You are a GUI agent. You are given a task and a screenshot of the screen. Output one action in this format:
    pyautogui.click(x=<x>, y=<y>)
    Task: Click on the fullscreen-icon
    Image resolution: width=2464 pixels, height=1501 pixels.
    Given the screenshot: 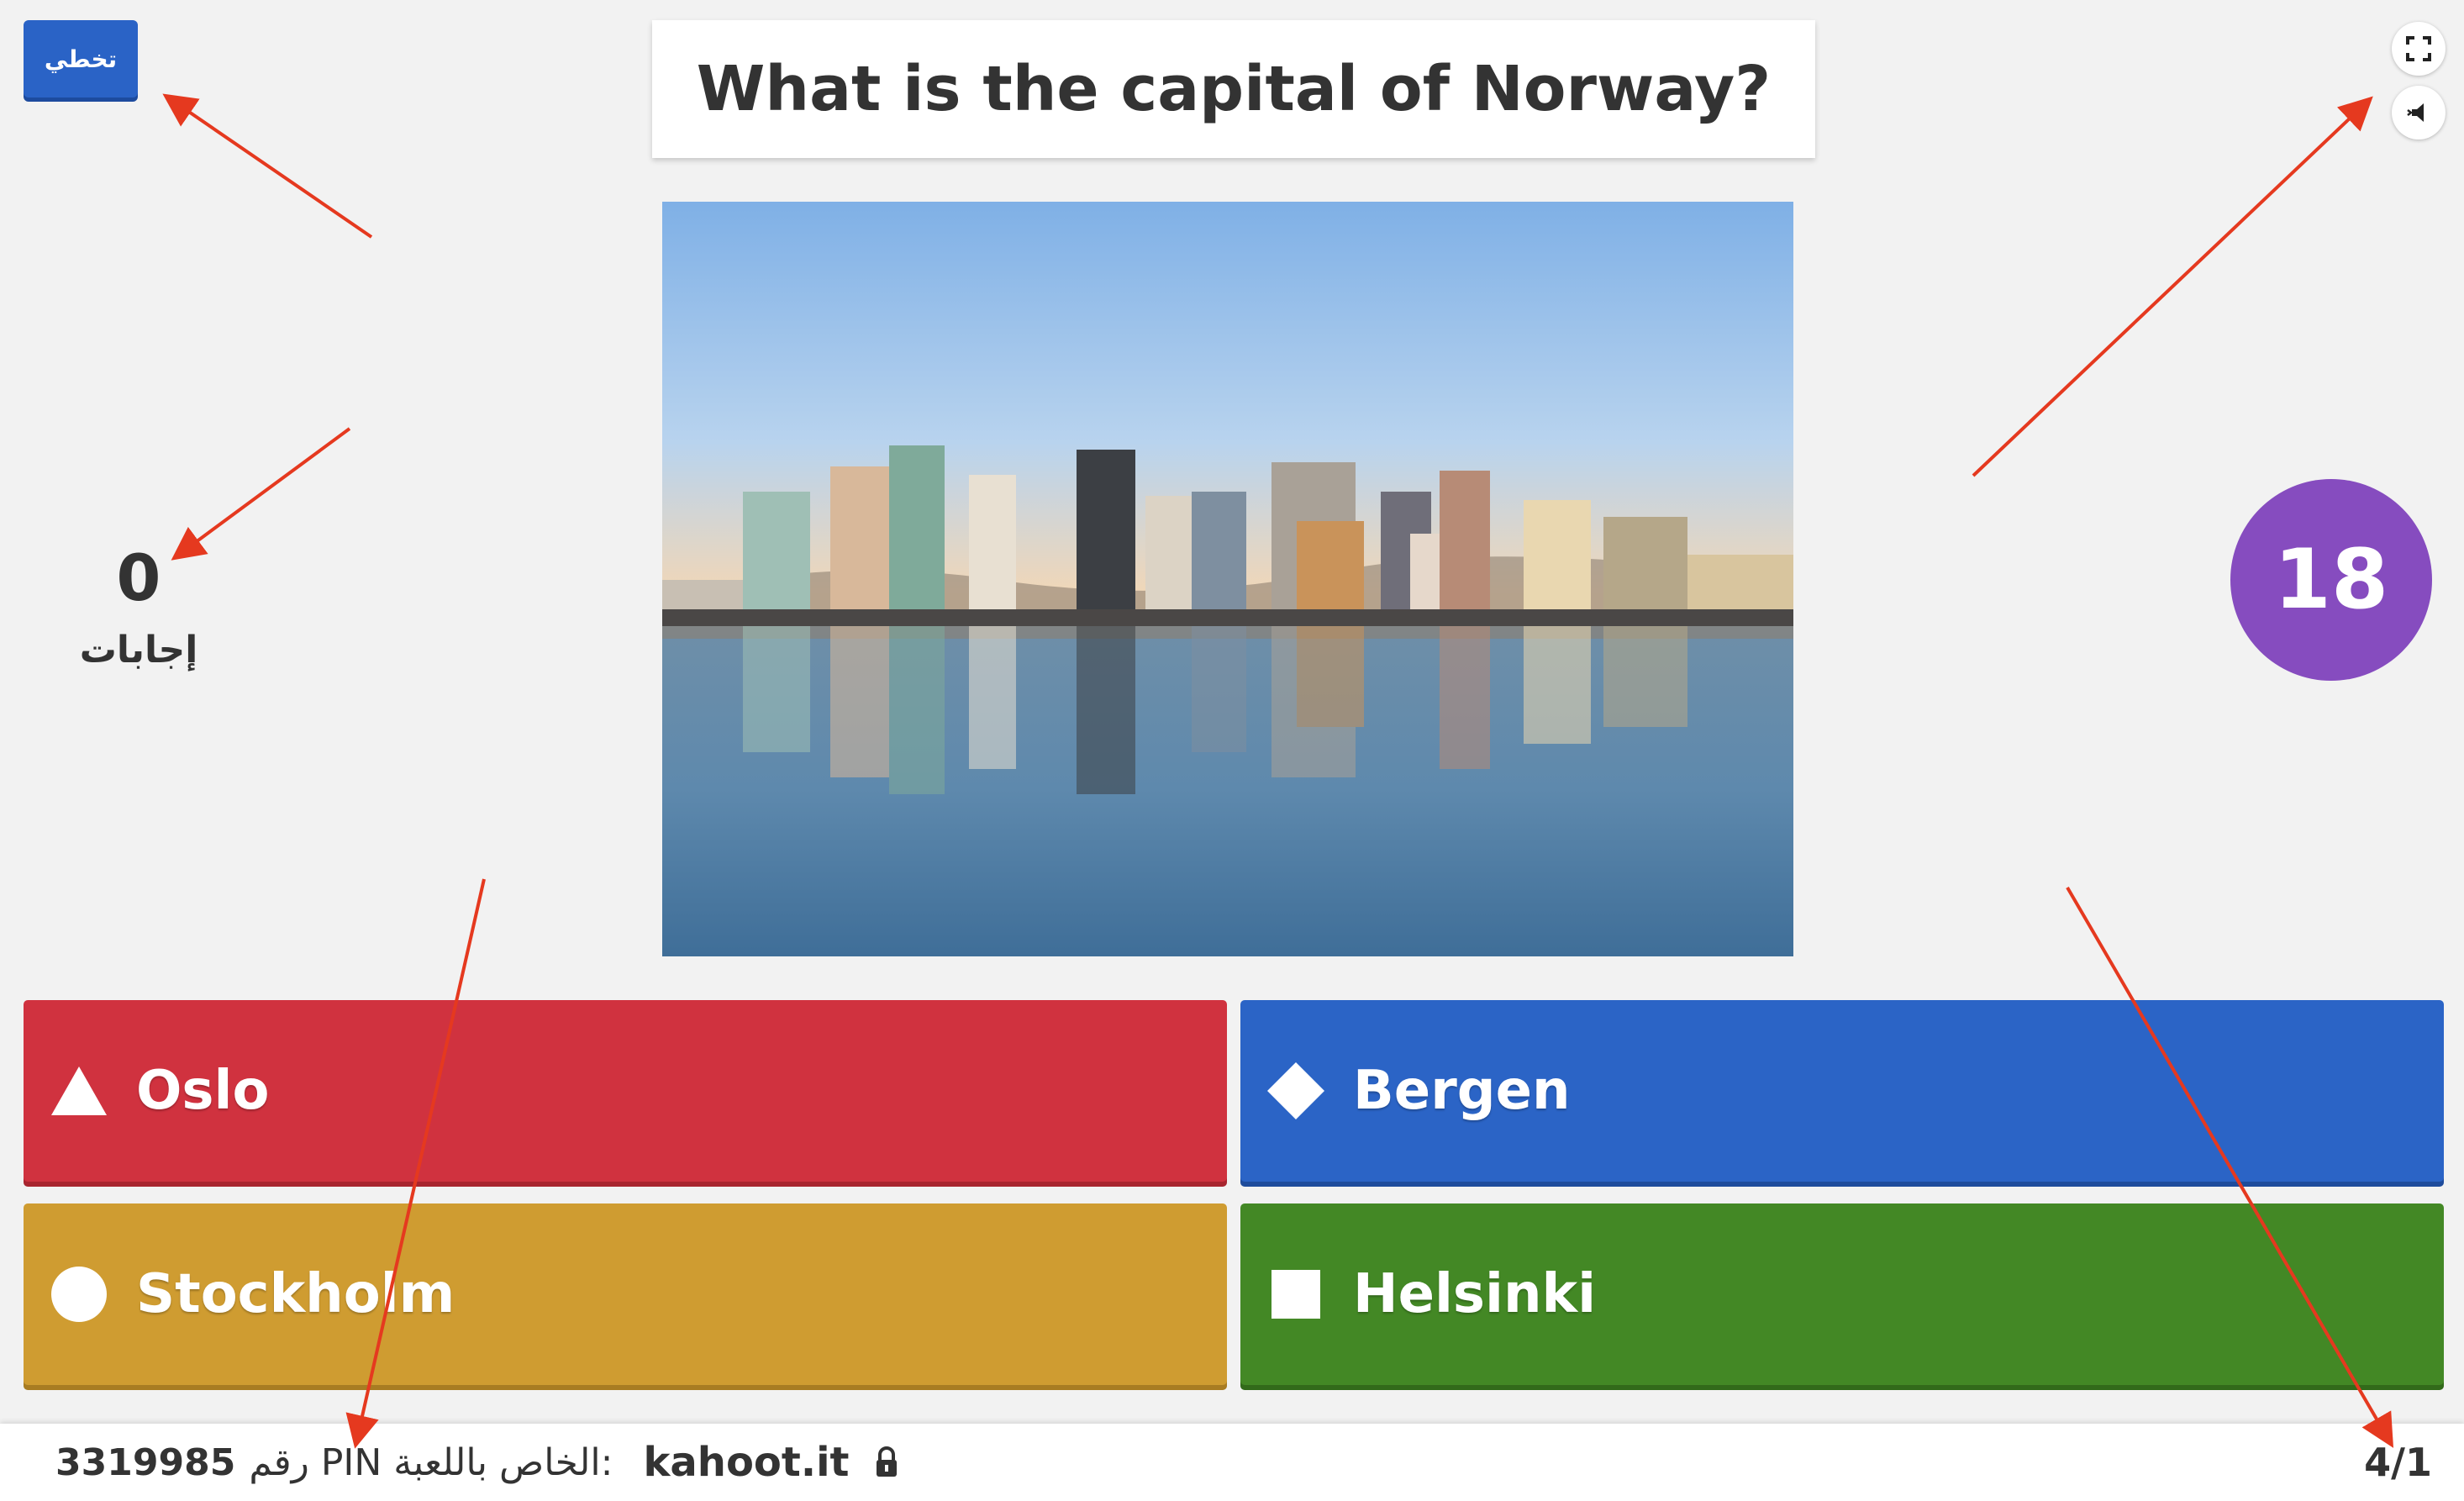 What is the action you would take?
    pyautogui.click(x=2418, y=48)
    